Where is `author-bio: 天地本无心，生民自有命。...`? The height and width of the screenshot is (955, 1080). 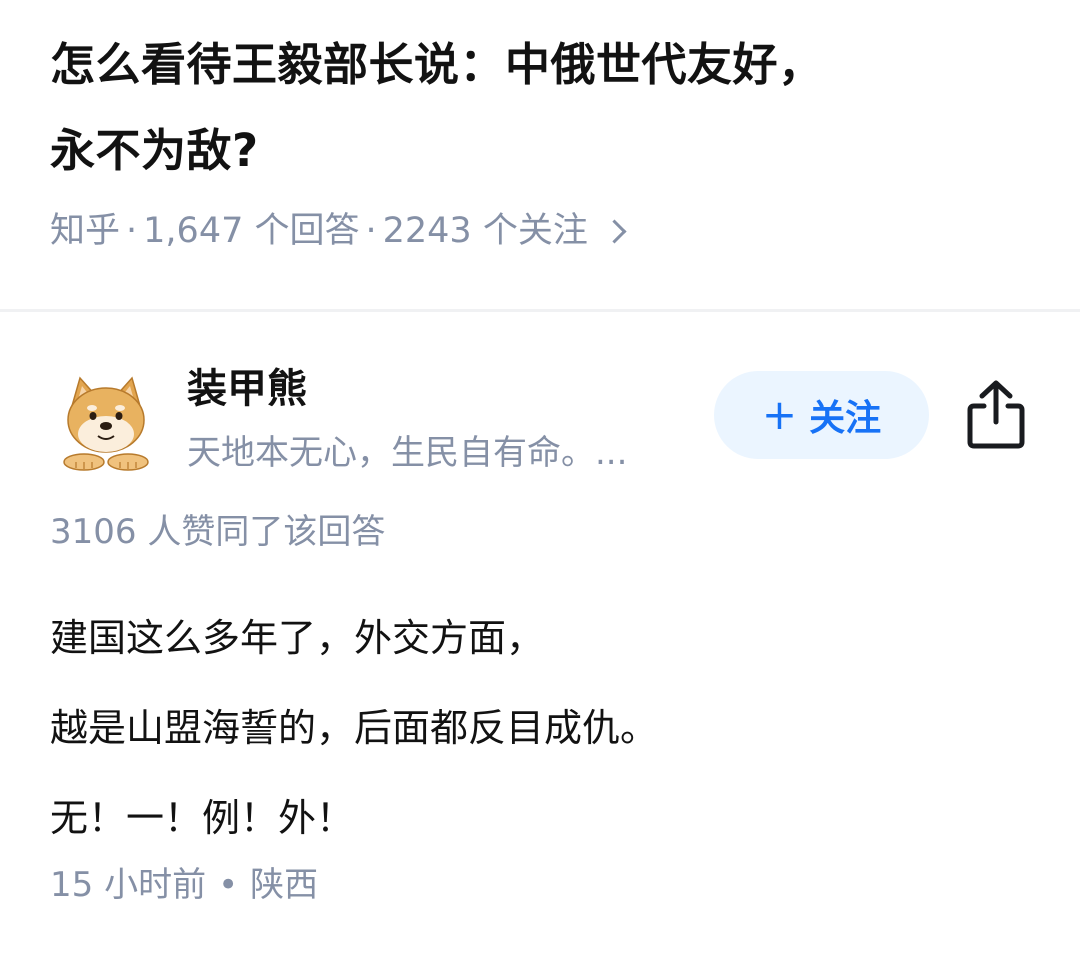
author-bio: 天地本无心，生民自有命。... is located at coordinates (407, 453).